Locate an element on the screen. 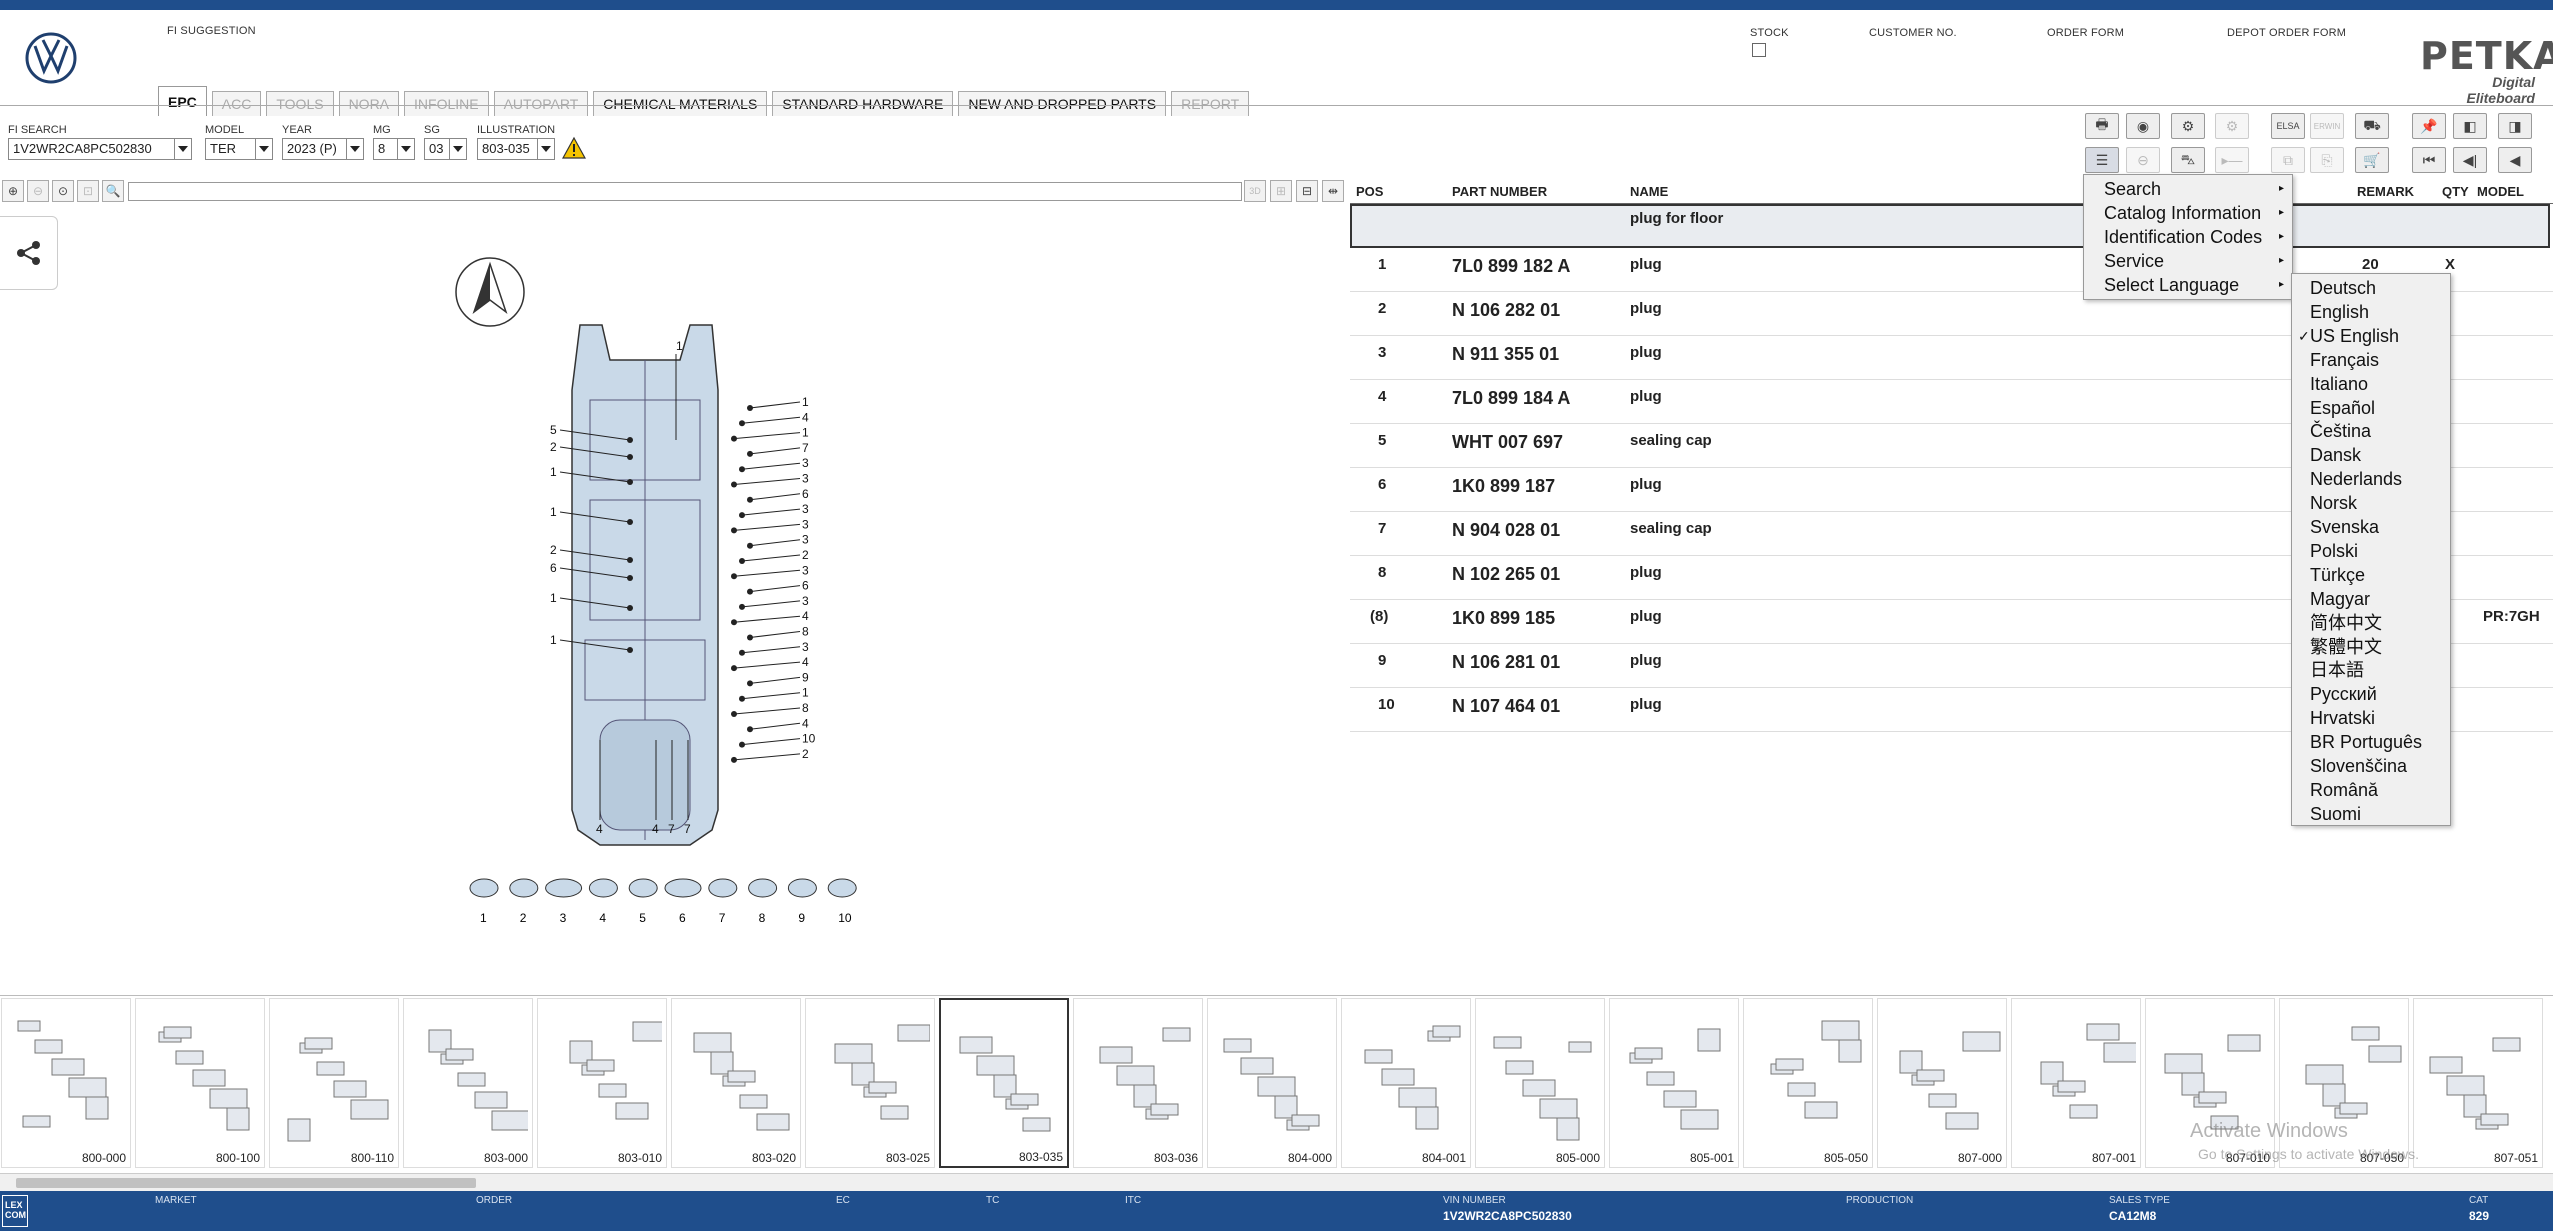 The width and height of the screenshot is (2553, 1231). thumbnail-804-000: 804-000 is located at coordinates (1272, 1083).